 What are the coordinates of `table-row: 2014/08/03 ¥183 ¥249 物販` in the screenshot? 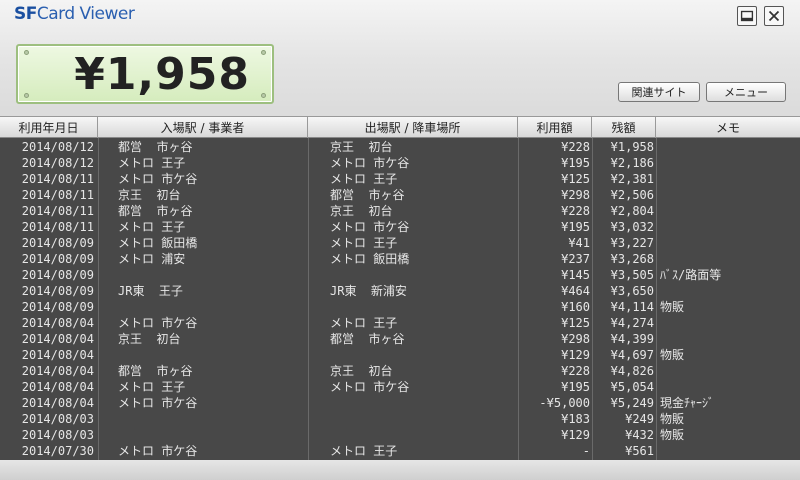 It's located at (400, 419).